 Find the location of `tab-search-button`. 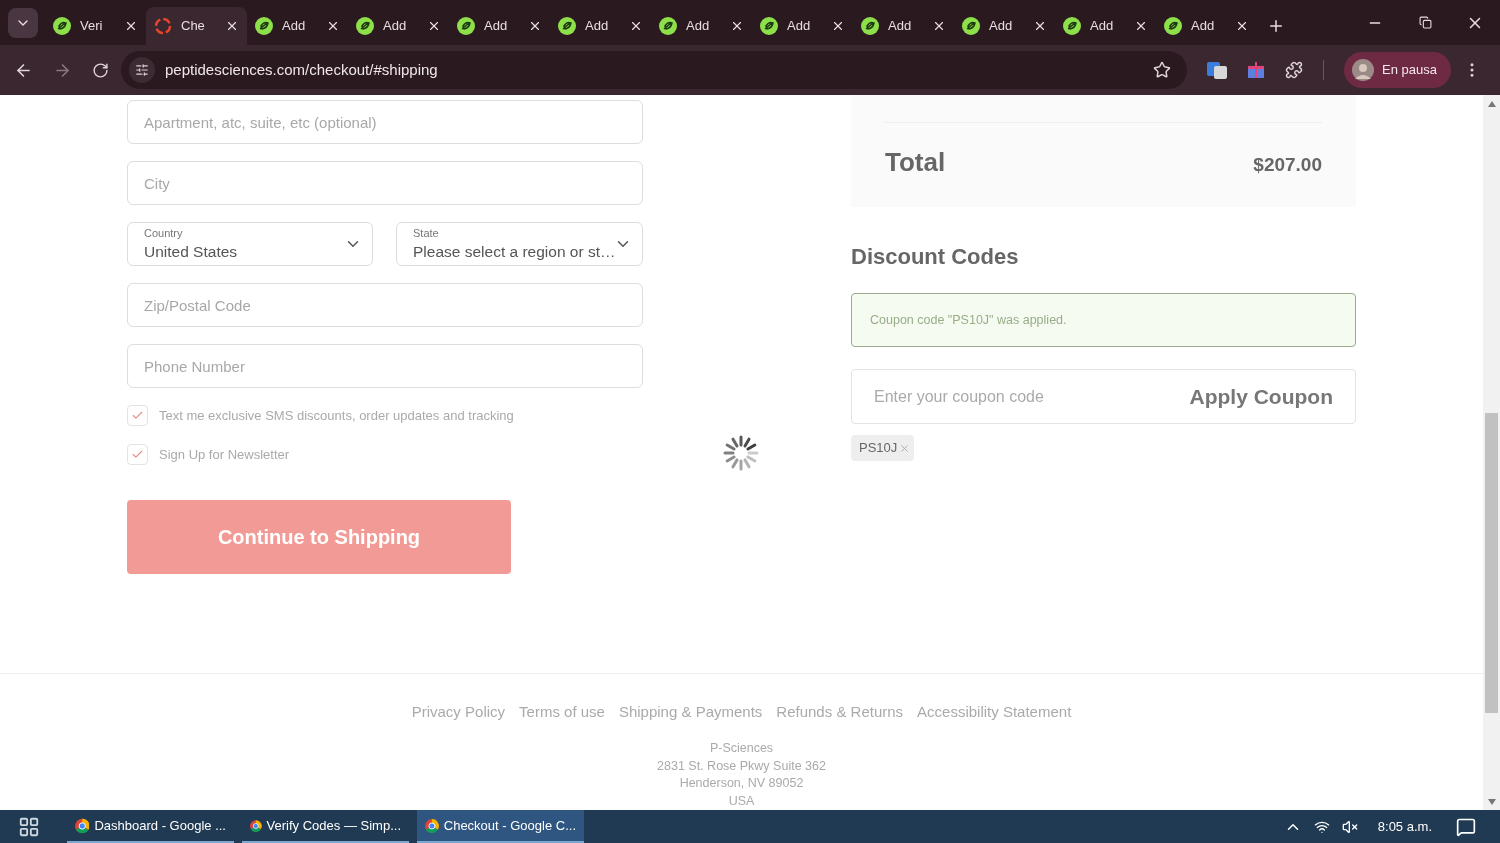

tab-search-button is located at coordinates (23, 22).